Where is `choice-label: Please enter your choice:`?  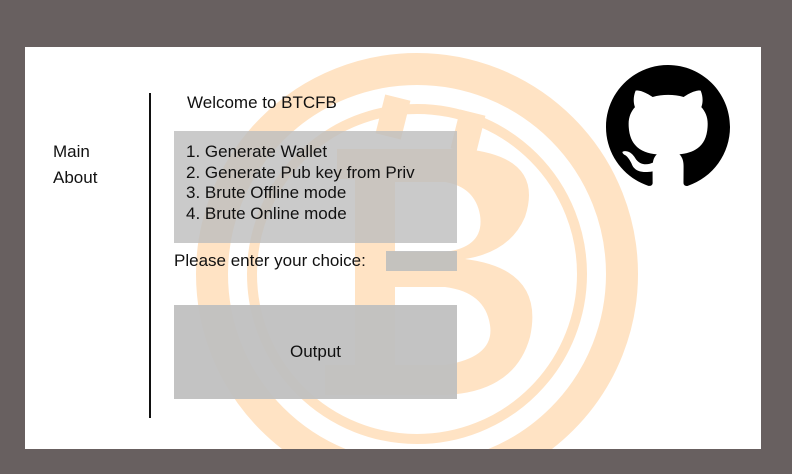 choice-label: Please enter your choice: is located at coordinates (270, 260).